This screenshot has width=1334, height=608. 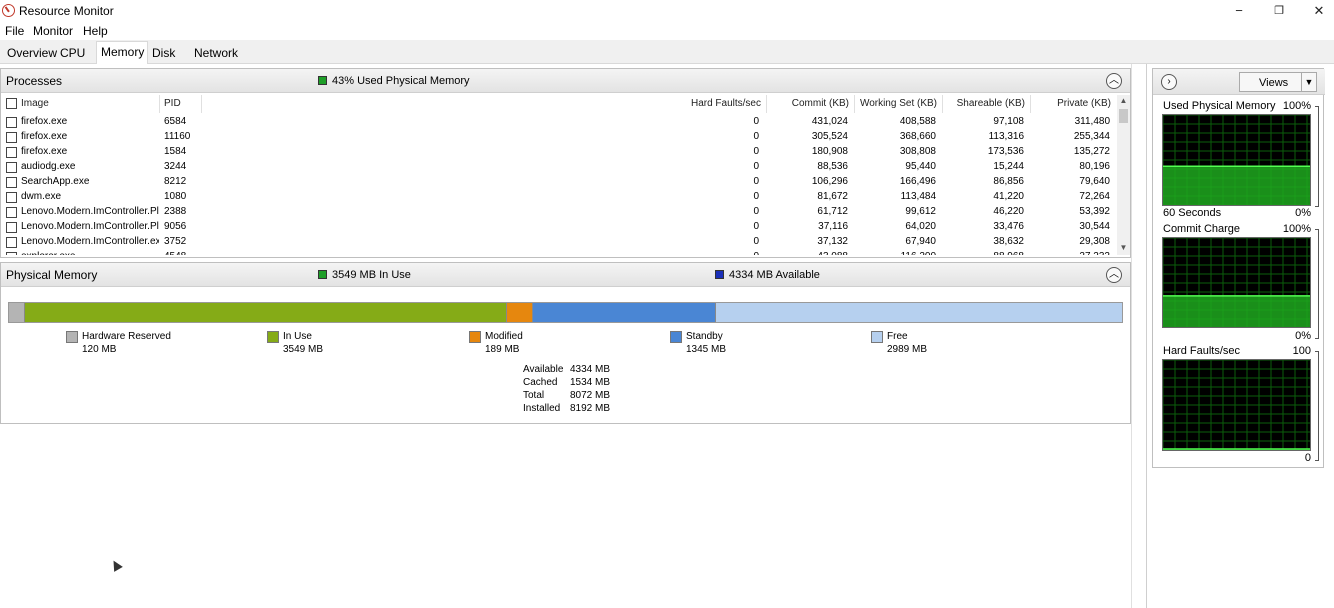 I want to click on close-button: ✕, so click(x=1316, y=11).